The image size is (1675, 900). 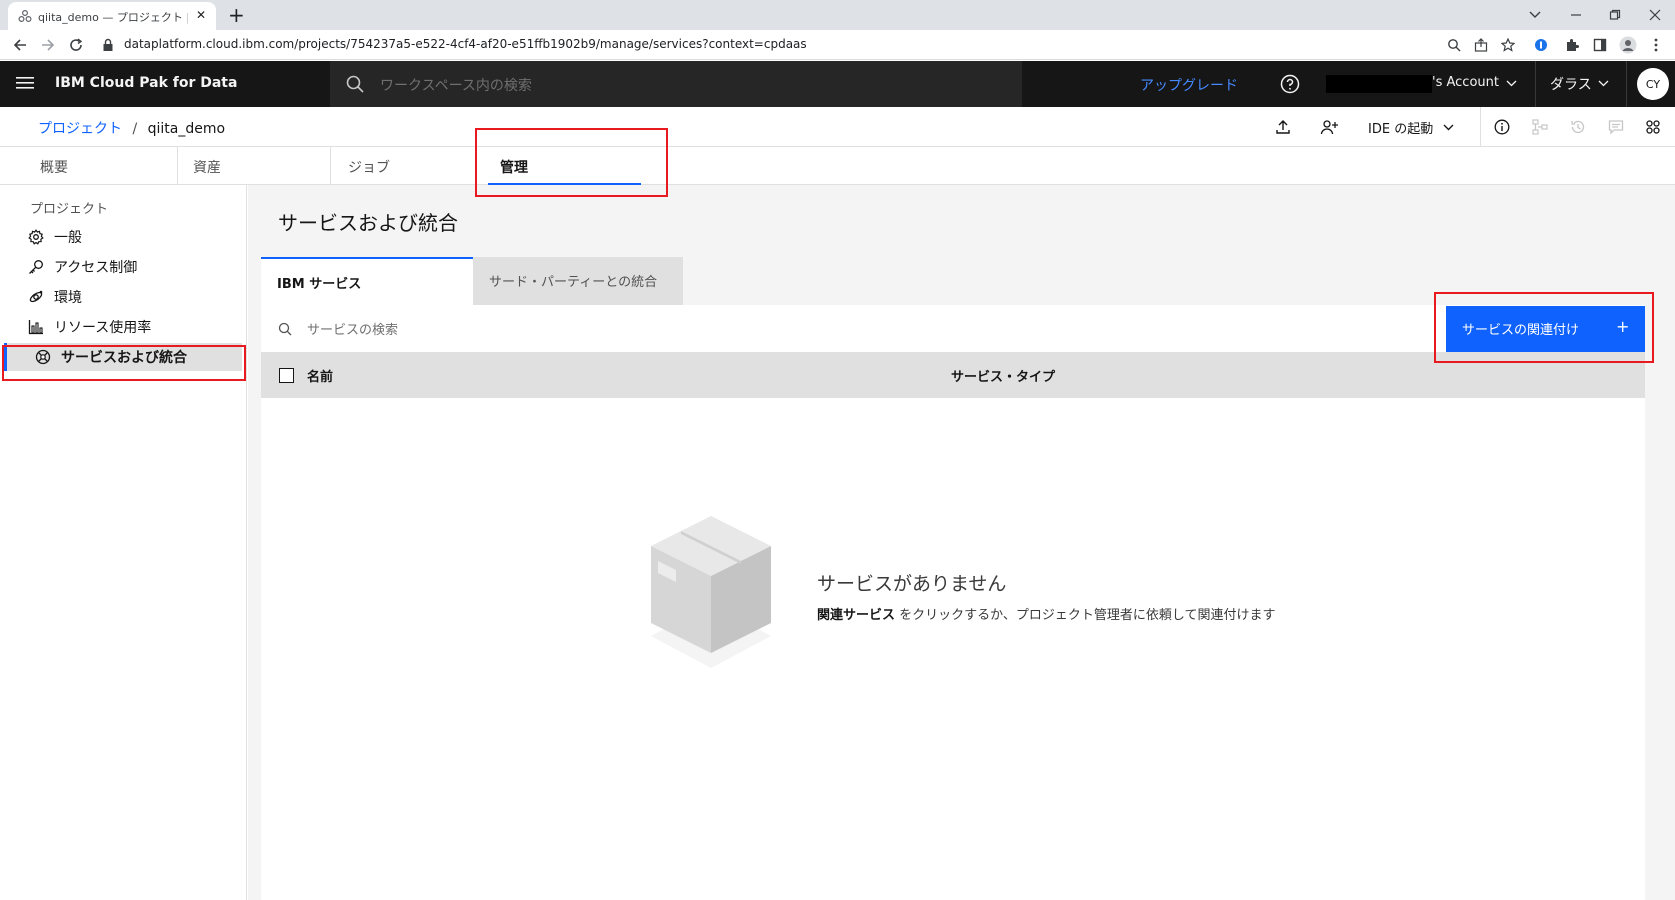 I want to click on side-panel-icon, so click(x=1600, y=45).